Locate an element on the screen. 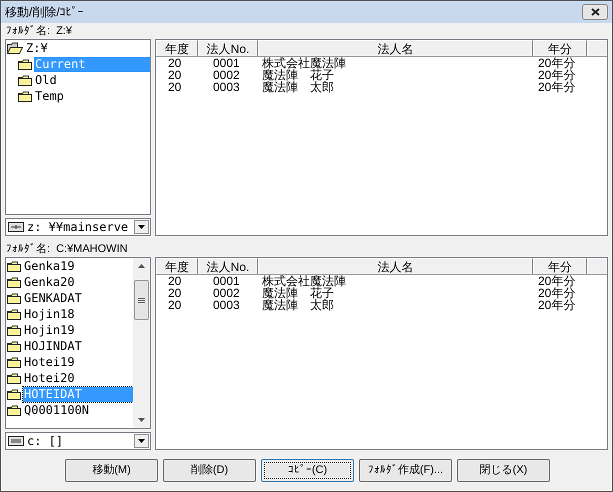 This screenshot has width=613, height=492. dialog-button: 閉じる(X) is located at coordinates (503, 470).